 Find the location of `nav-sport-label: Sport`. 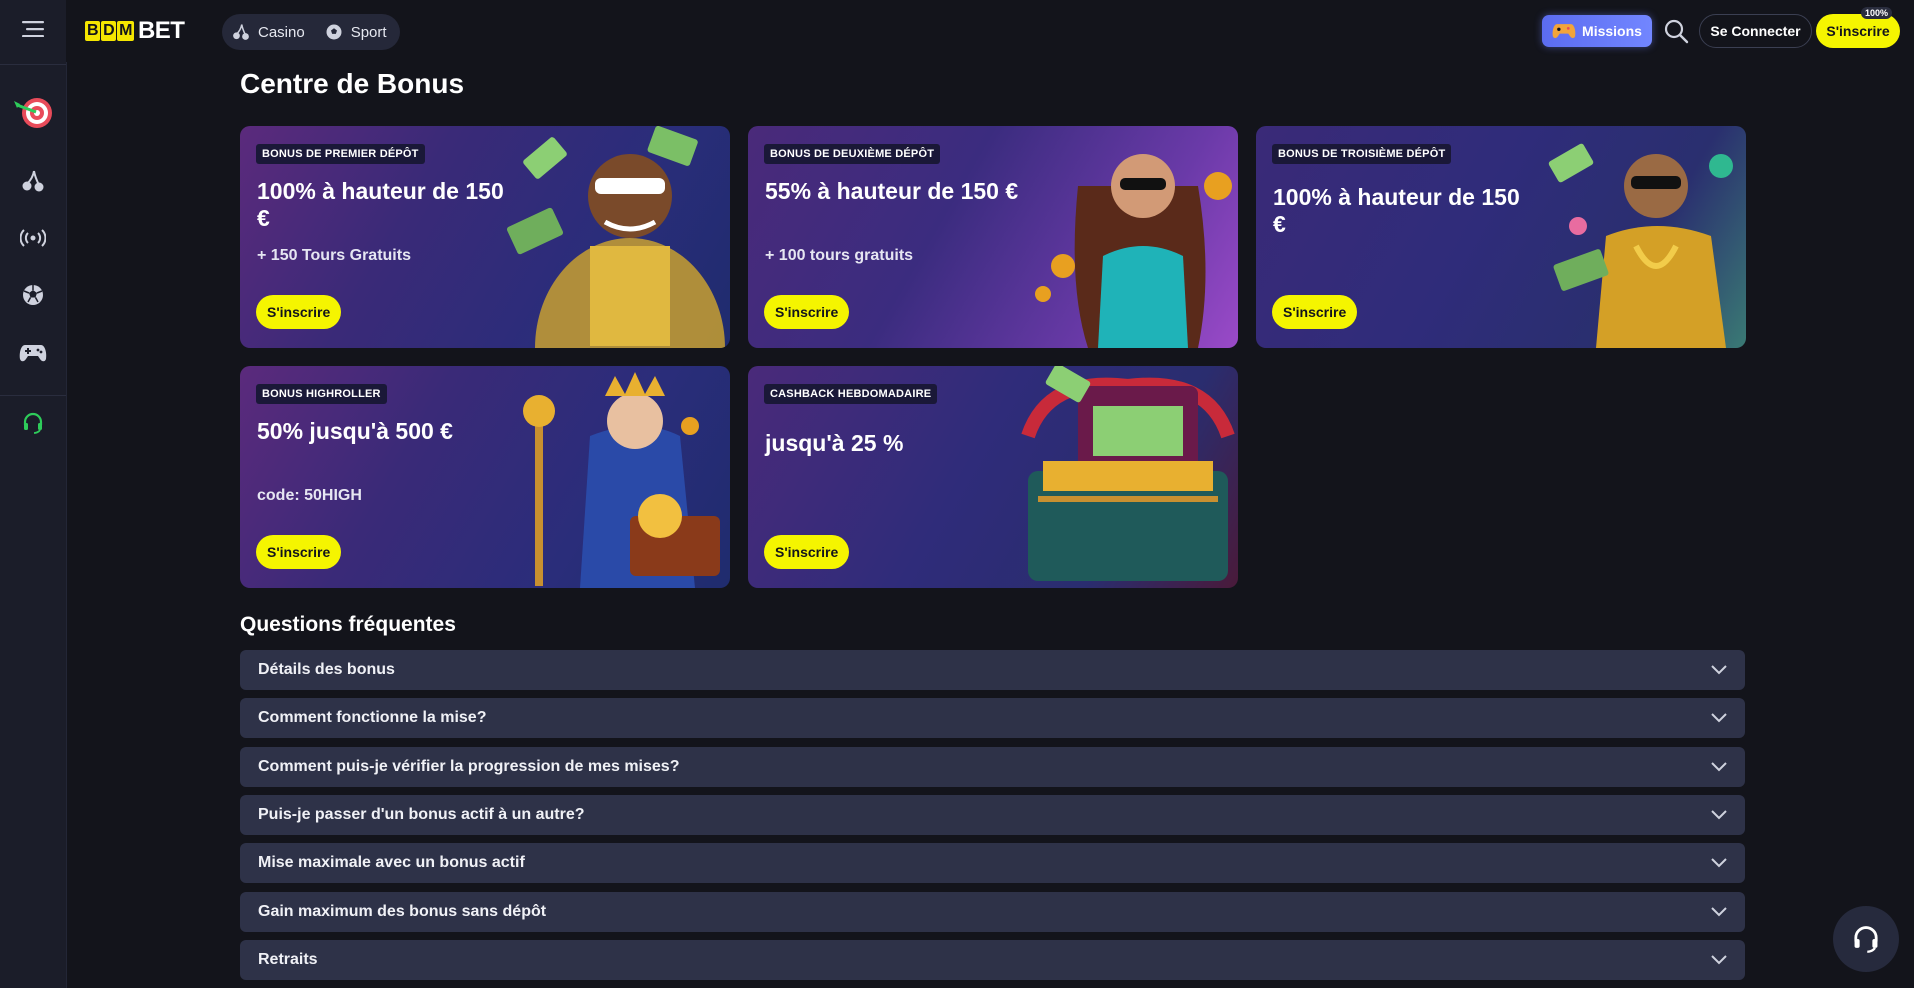

nav-sport-label: Sport is located at coordinates (368, 32).